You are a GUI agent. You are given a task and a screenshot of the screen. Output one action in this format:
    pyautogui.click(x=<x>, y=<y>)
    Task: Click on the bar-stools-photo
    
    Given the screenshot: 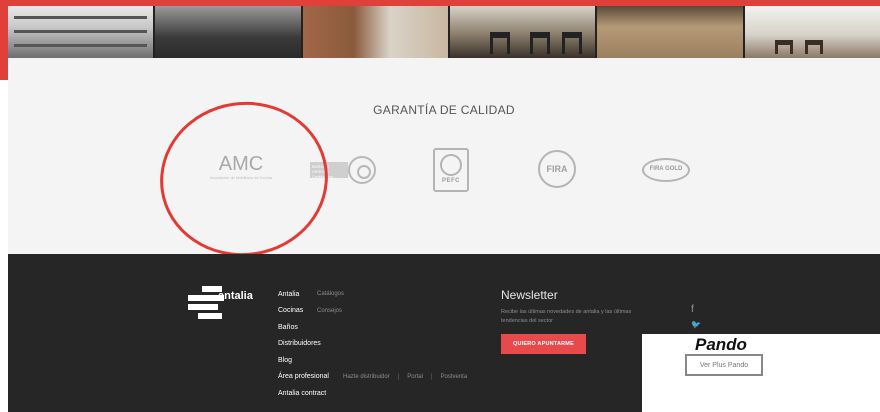 What is the action you would take?
    pyautogui.click(x=812, y=32)
    